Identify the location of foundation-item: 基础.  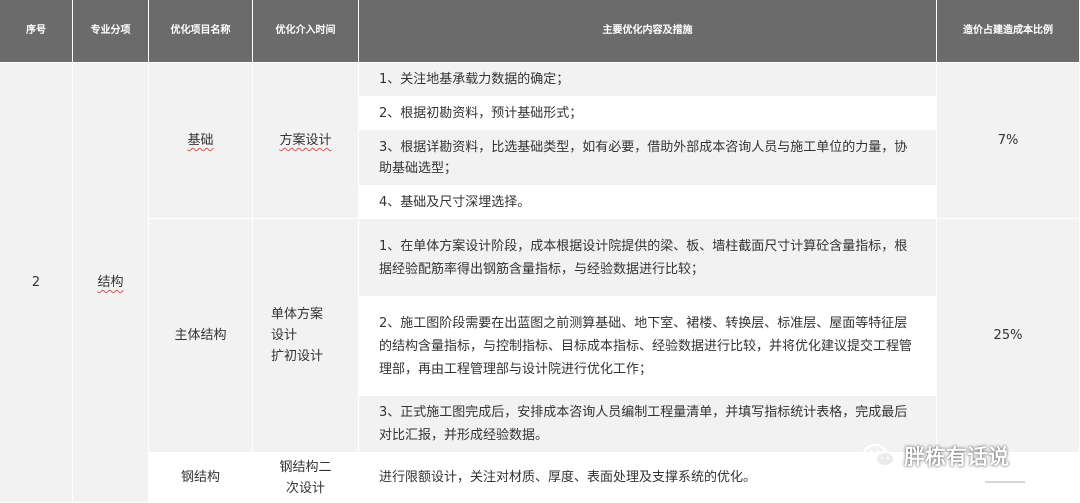
(201, 141).